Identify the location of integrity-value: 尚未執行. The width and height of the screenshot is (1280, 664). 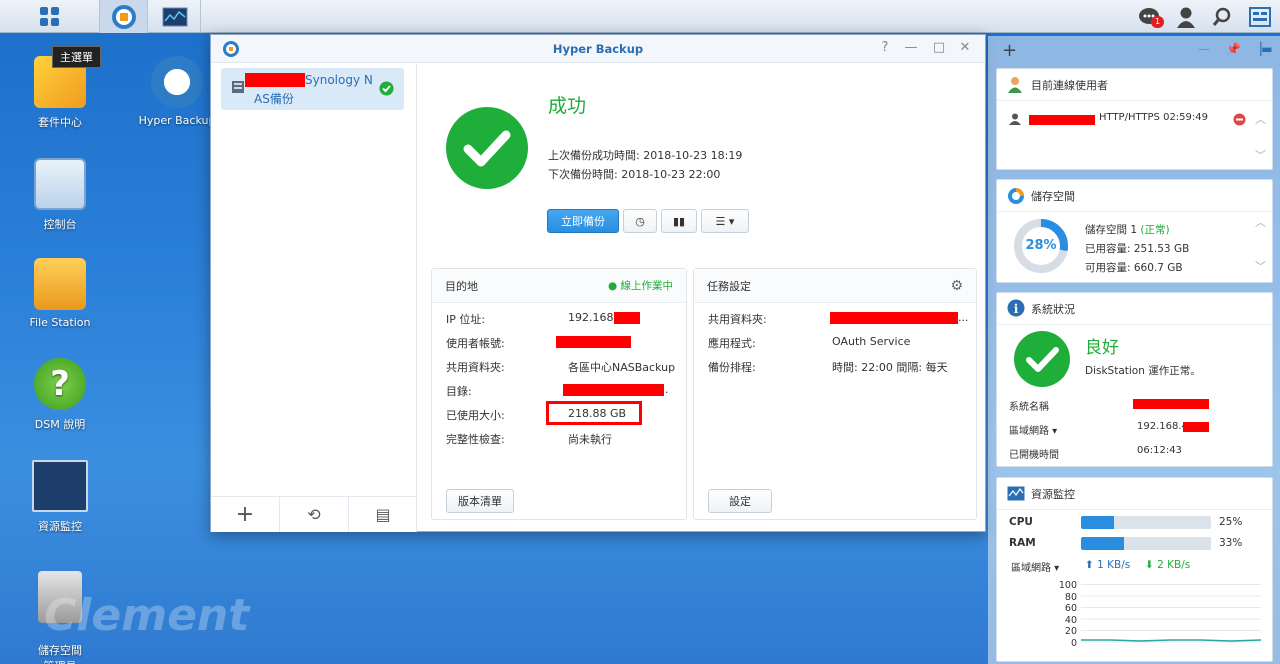
(590, 439).